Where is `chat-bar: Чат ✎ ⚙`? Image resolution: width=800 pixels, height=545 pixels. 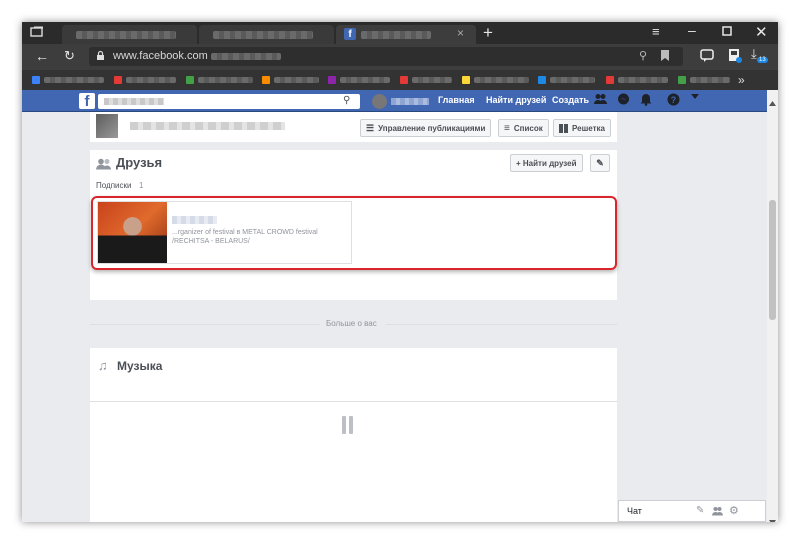 chat-bar: Чат ✎ ⚙ is located at coordinates (692, 511).